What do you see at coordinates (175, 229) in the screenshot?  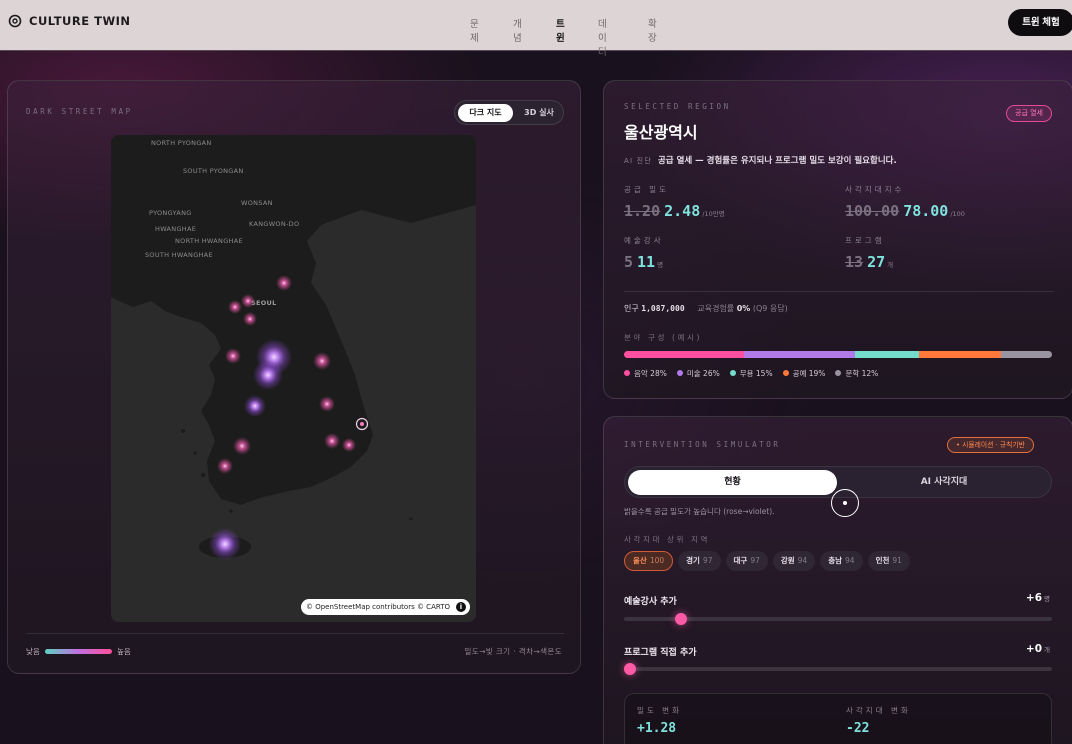 I see `map-label: HWANGHAE` at bounding box center [175, 229].